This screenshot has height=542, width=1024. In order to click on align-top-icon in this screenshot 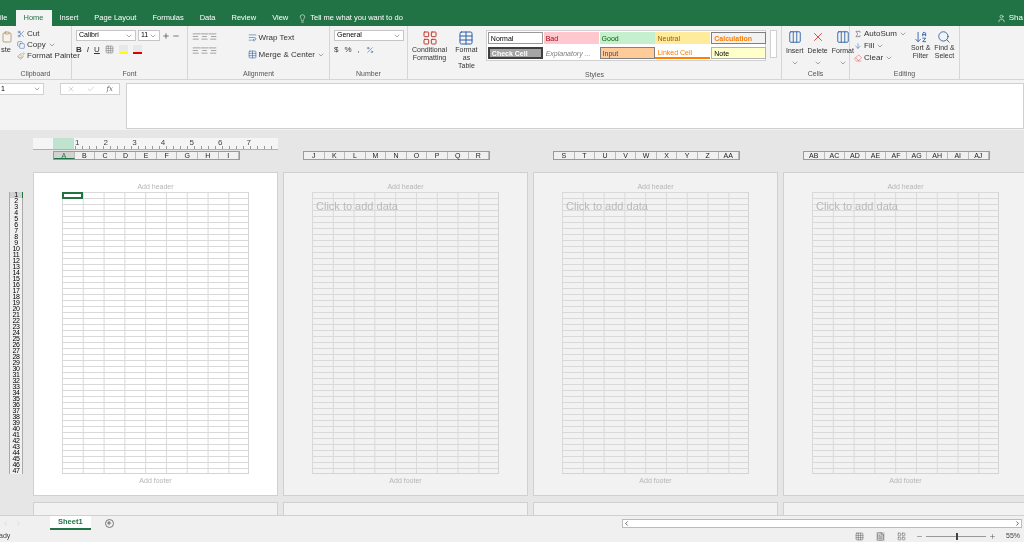, I will do `click(196, 36)`.